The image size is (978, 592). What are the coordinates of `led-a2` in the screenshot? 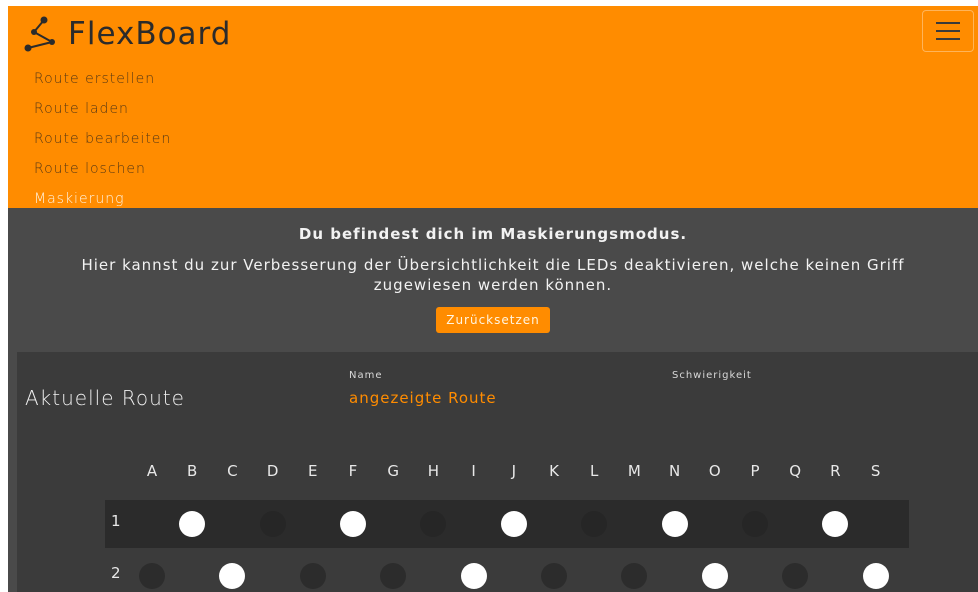 It's located at (152, 576).